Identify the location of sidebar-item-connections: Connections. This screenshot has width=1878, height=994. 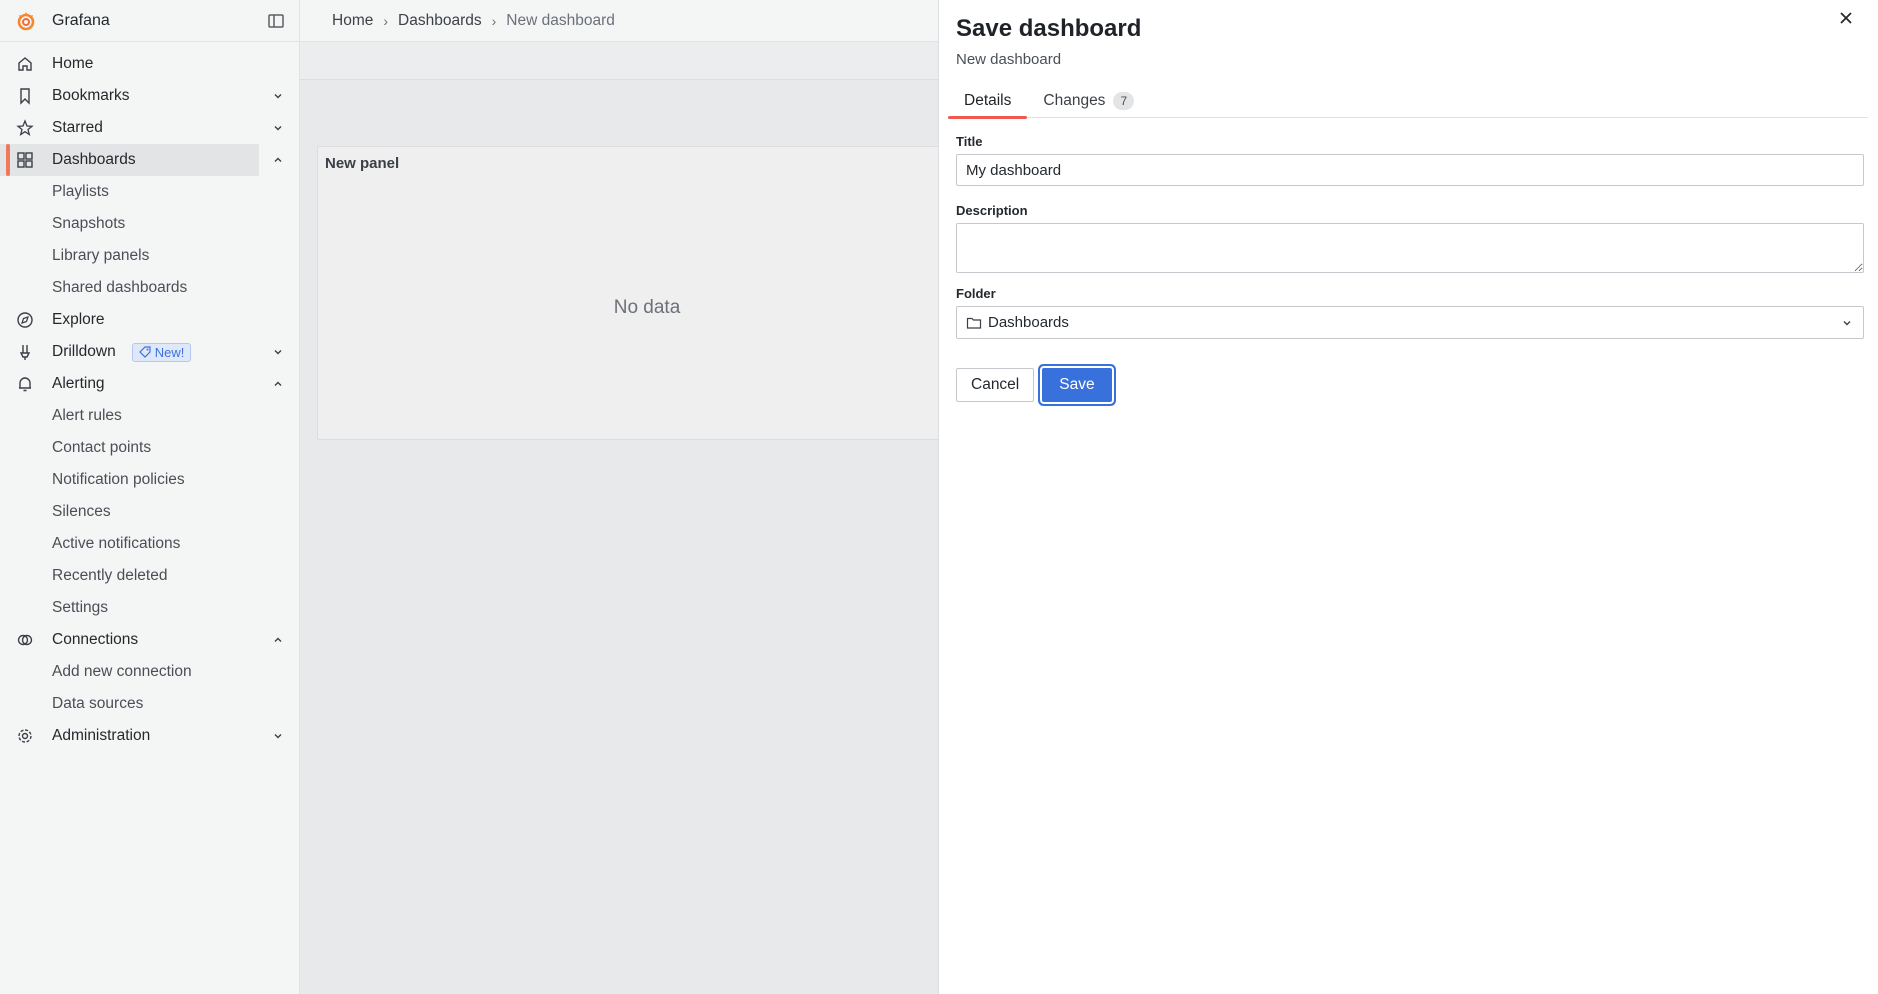
(149, 640).